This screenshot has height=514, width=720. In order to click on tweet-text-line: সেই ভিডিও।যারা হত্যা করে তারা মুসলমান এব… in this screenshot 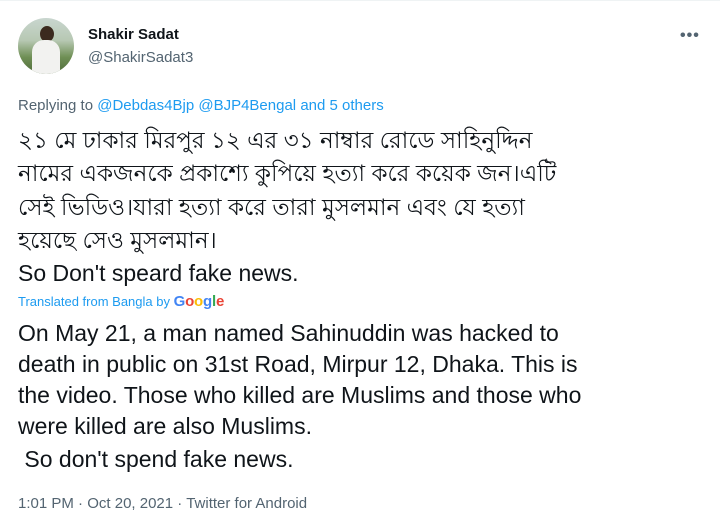, I will do `click(271, 207)`.